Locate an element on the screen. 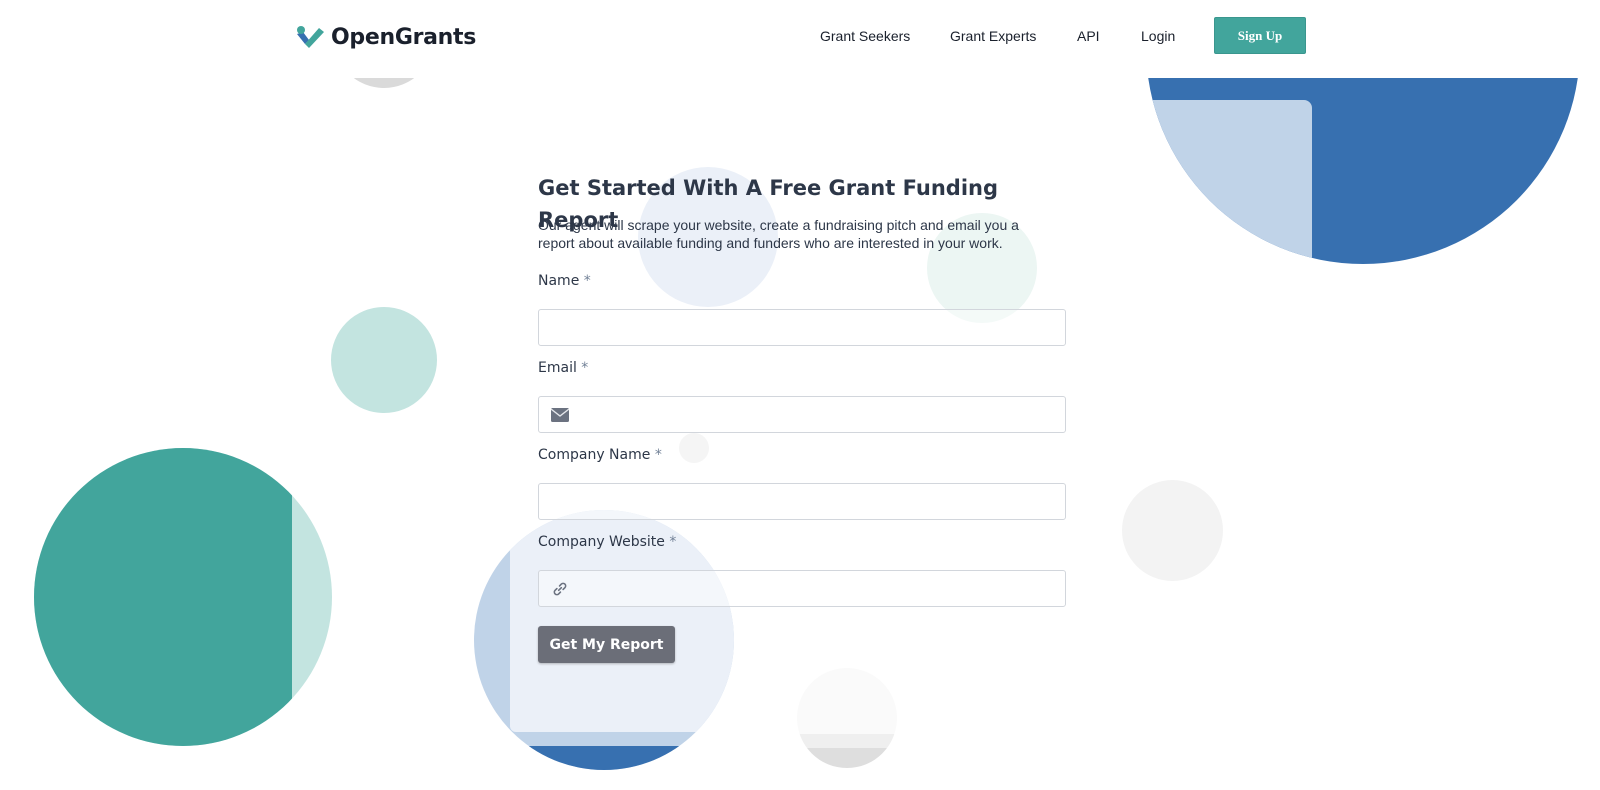 The image size is (1600, 790). get-my-report-button: Get My Report is located at coordinates (606, 644).